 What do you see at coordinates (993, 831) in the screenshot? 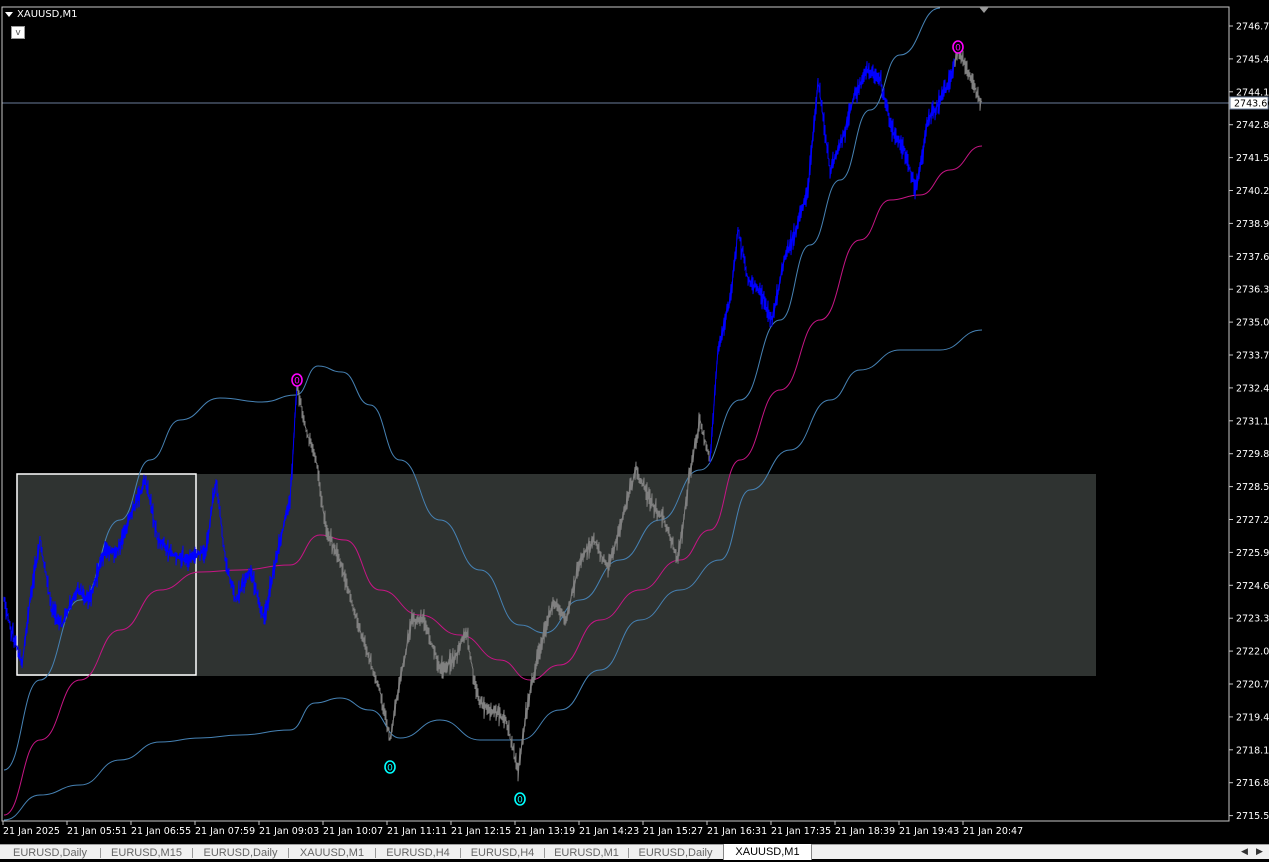
I see `time-label: 21 Jan 20:47` at bounding box center [993, 831].